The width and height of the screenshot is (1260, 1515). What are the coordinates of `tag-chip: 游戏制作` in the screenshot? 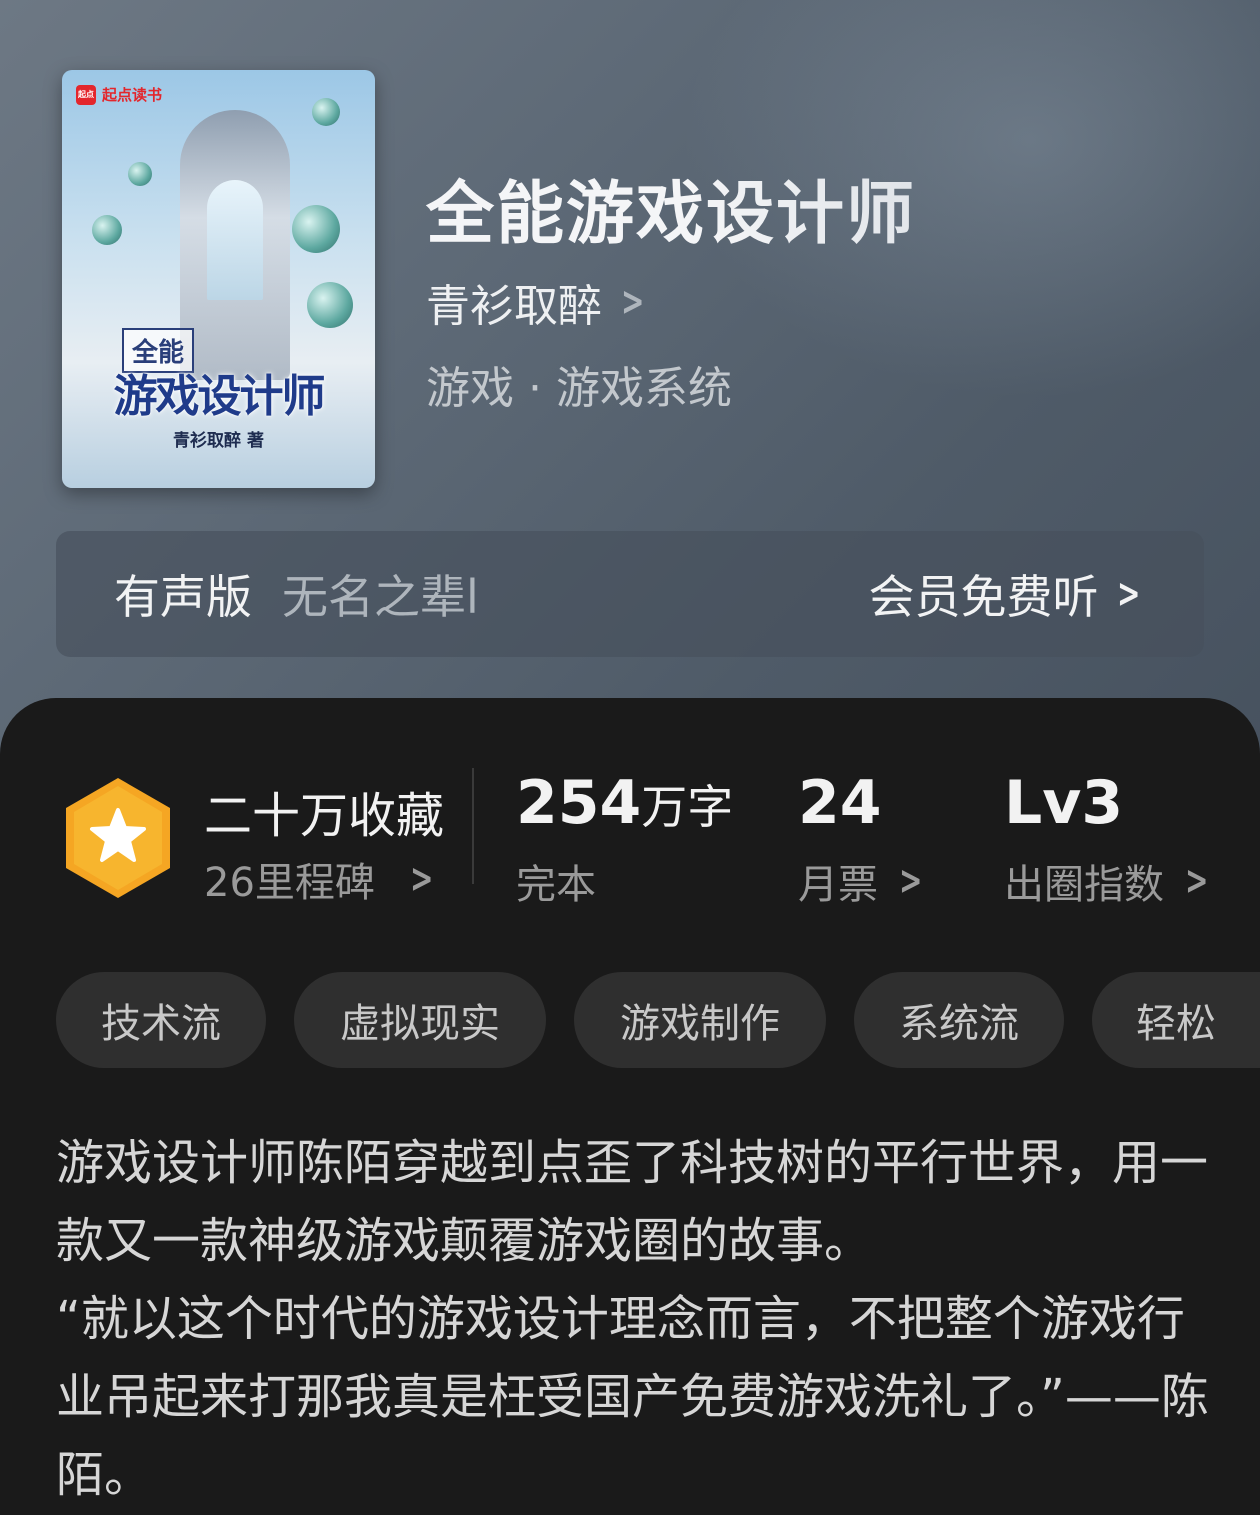 It's located at (700, 1020).